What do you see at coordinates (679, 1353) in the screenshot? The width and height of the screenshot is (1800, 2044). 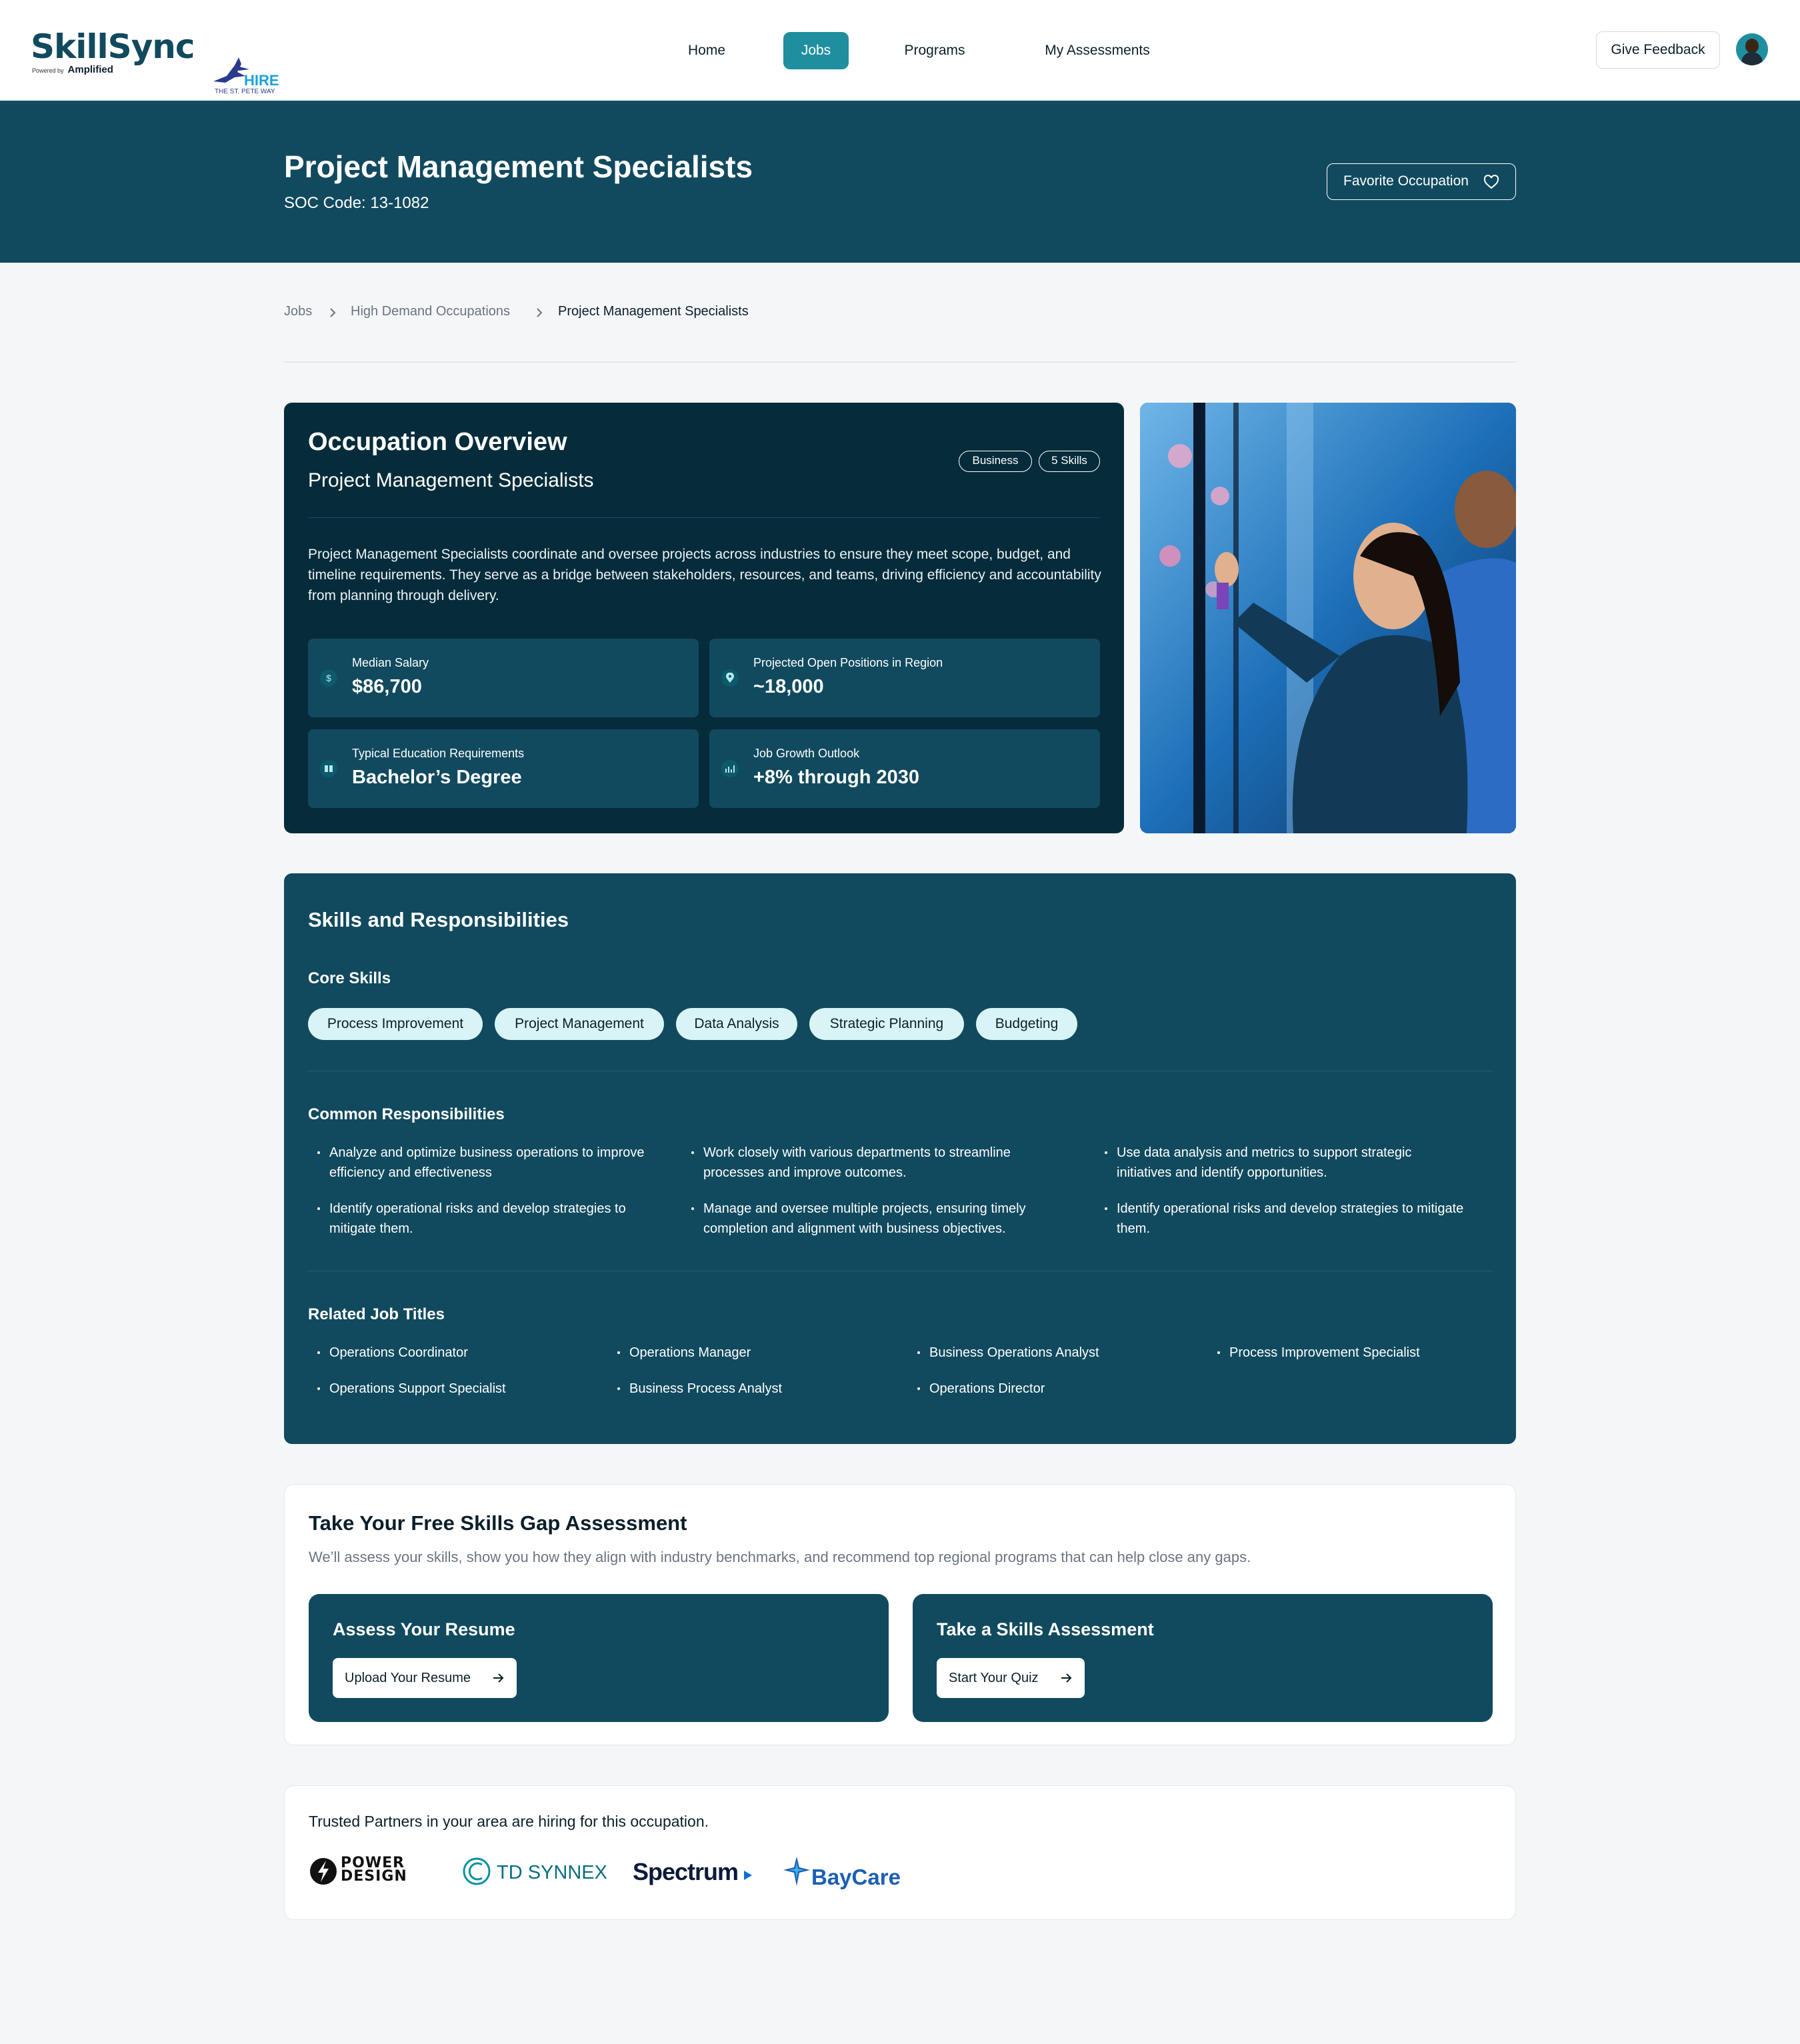 I see `related-job-title: Operations Manager` at bounding box center [679, 1353].